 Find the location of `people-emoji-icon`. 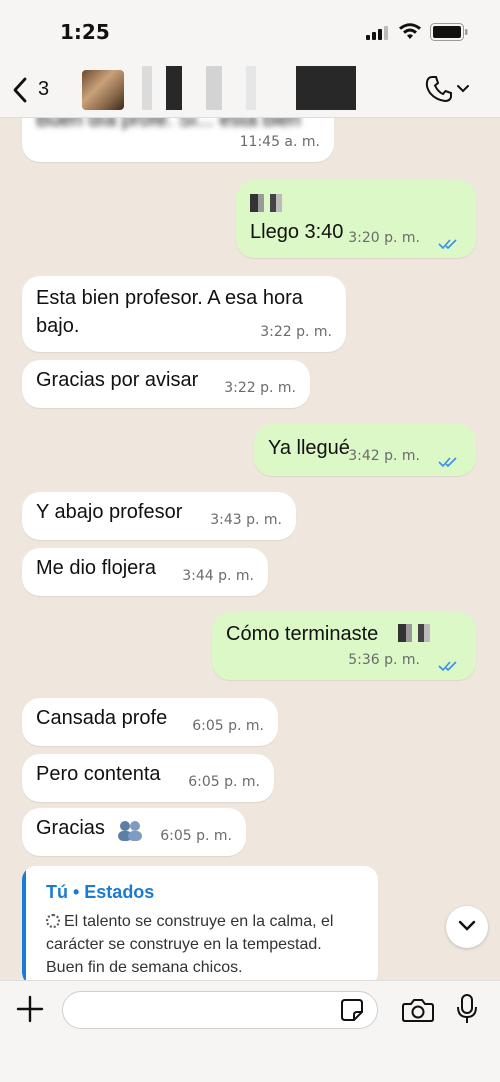

people-emoji-icon is located at coordinates (130, 831).